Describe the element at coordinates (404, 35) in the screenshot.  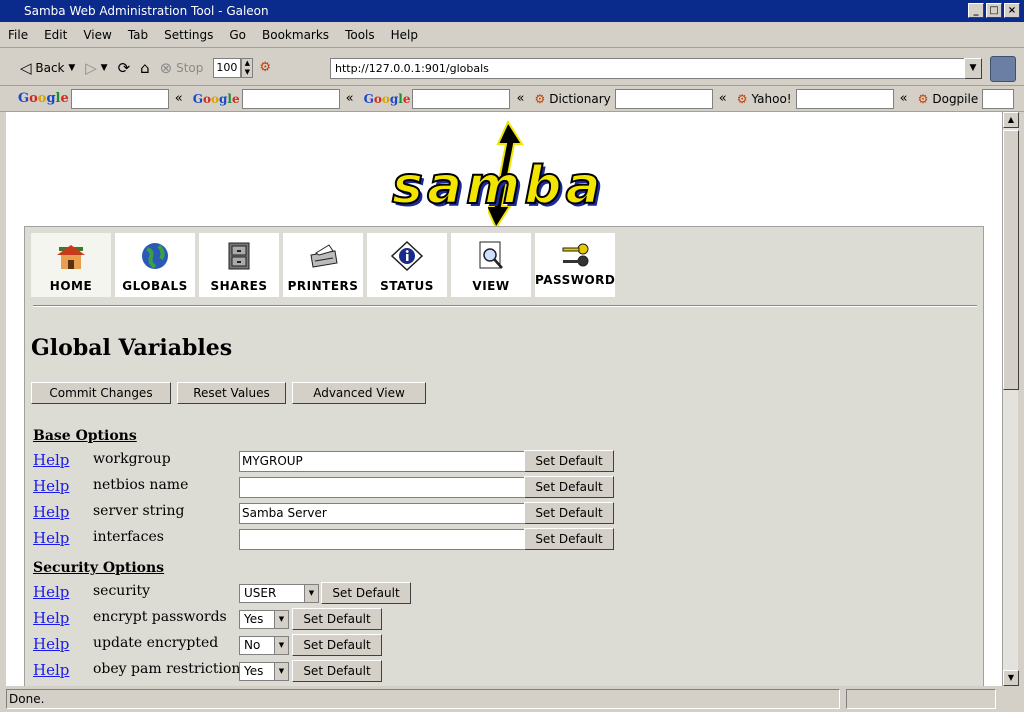
I see `menu-help: Help` at that location.